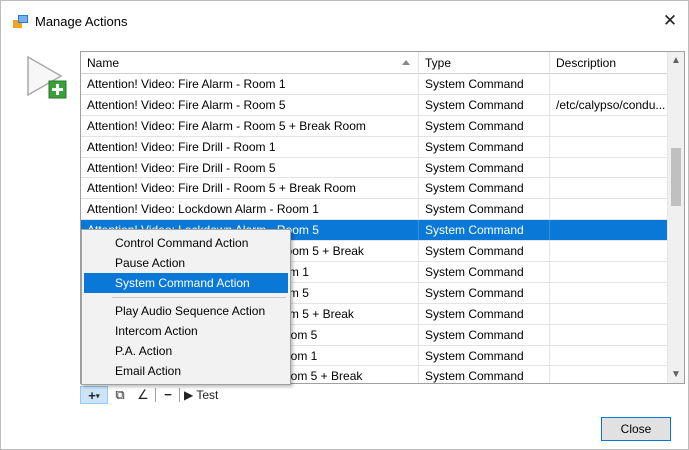 This screenshot has height=450, width=689. What do you see at coordinates (209, 395) in the screenshot?
I see `test-action-button: ▶ Test` at bounding box center [209, 395].